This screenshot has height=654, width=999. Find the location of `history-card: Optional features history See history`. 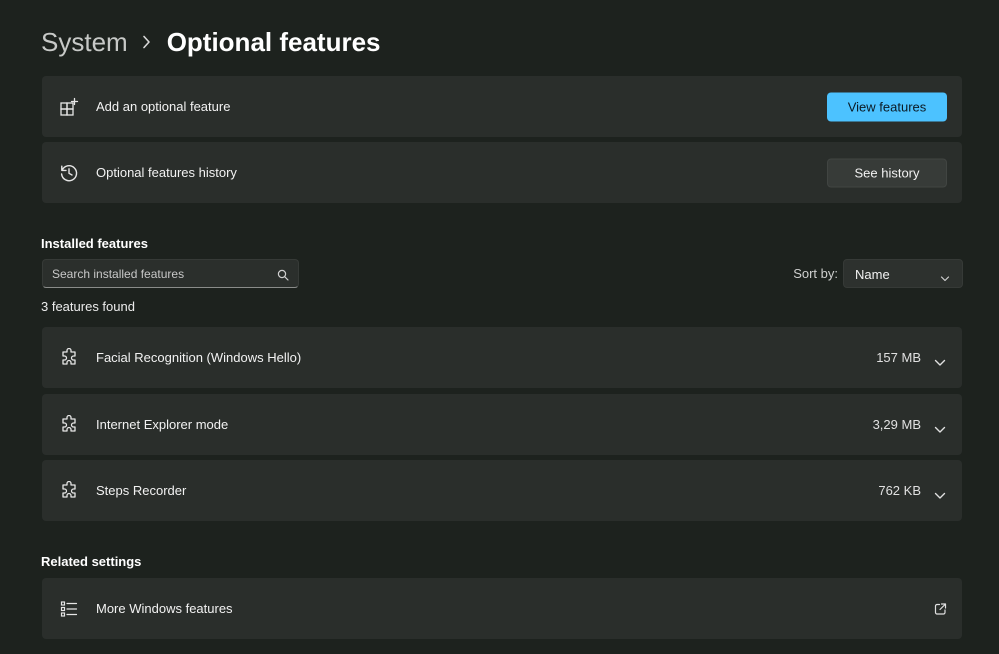

history-card: Optional features history See history is located at coordinates (502, 172).